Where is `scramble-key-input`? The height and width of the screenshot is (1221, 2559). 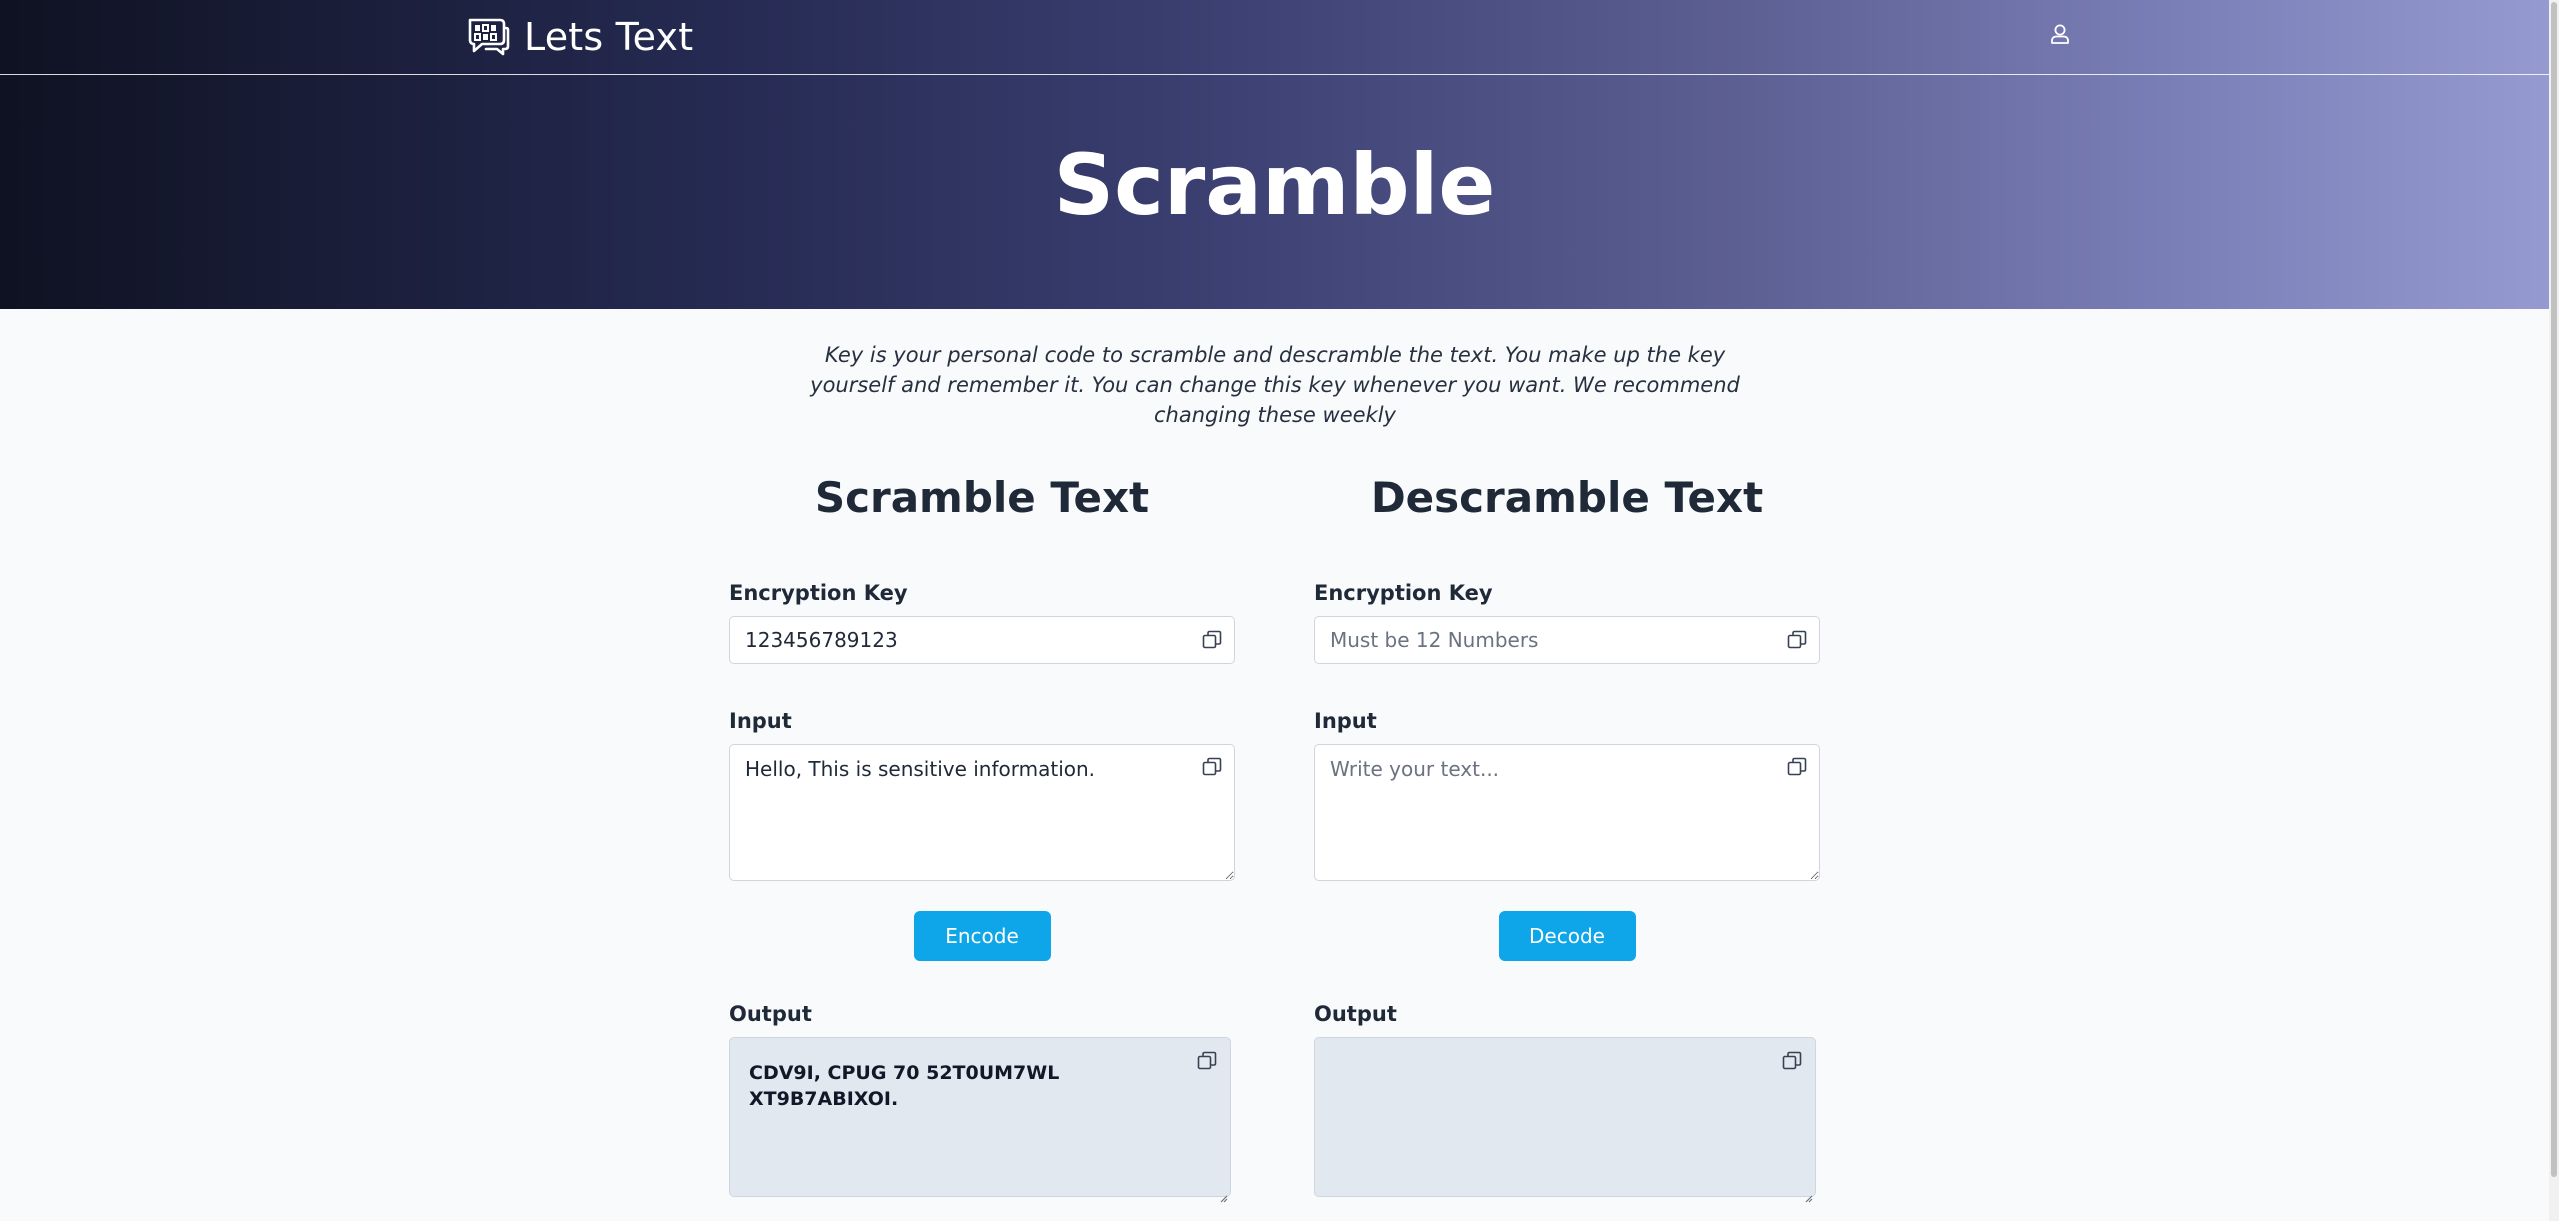 scramble-key-input is located at coordinates (982, 640).